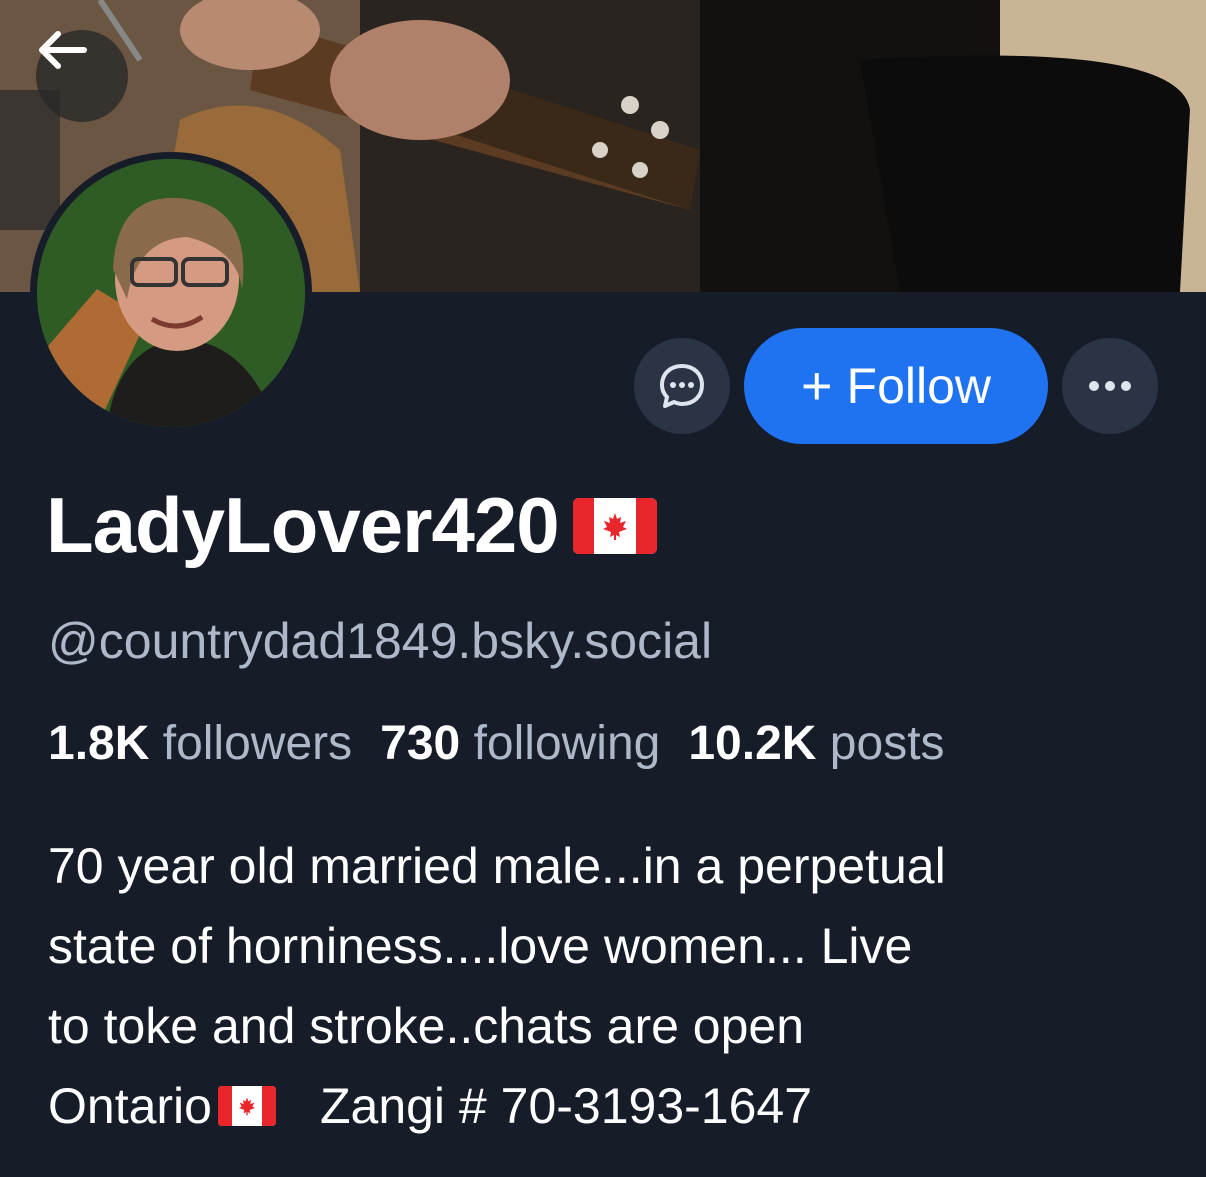  What do you see at coordinates (887, 743) in the screenshot?
I see `posts-label: posts` at bounding box center [887, 743].